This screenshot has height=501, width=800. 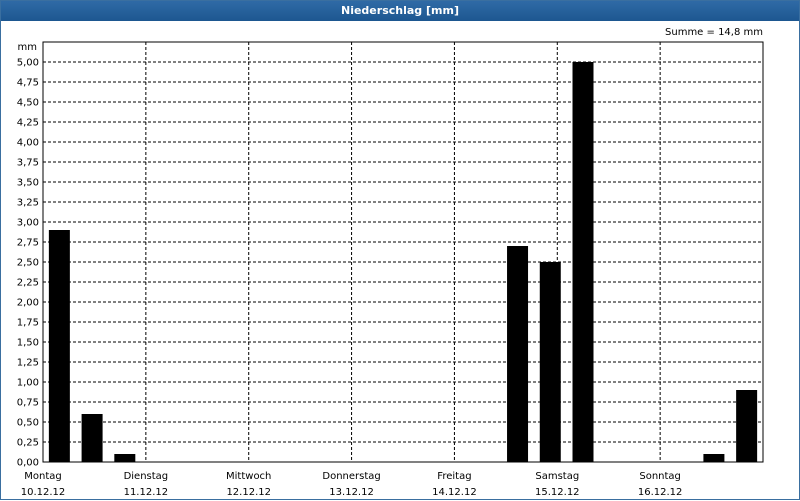 I want to click on y-tick-label: 1,00, so click(x=28, y=383).